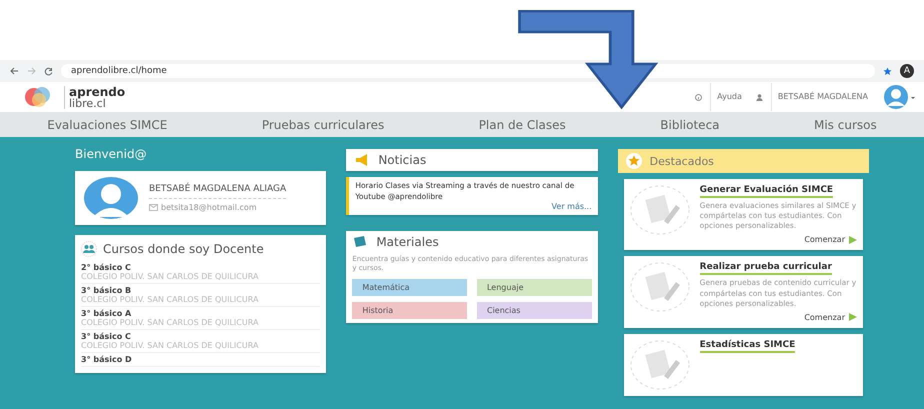  Describe the element at coordinates (200, 313) in the screenshot. I see `course-link: 3° básico A` at that location.